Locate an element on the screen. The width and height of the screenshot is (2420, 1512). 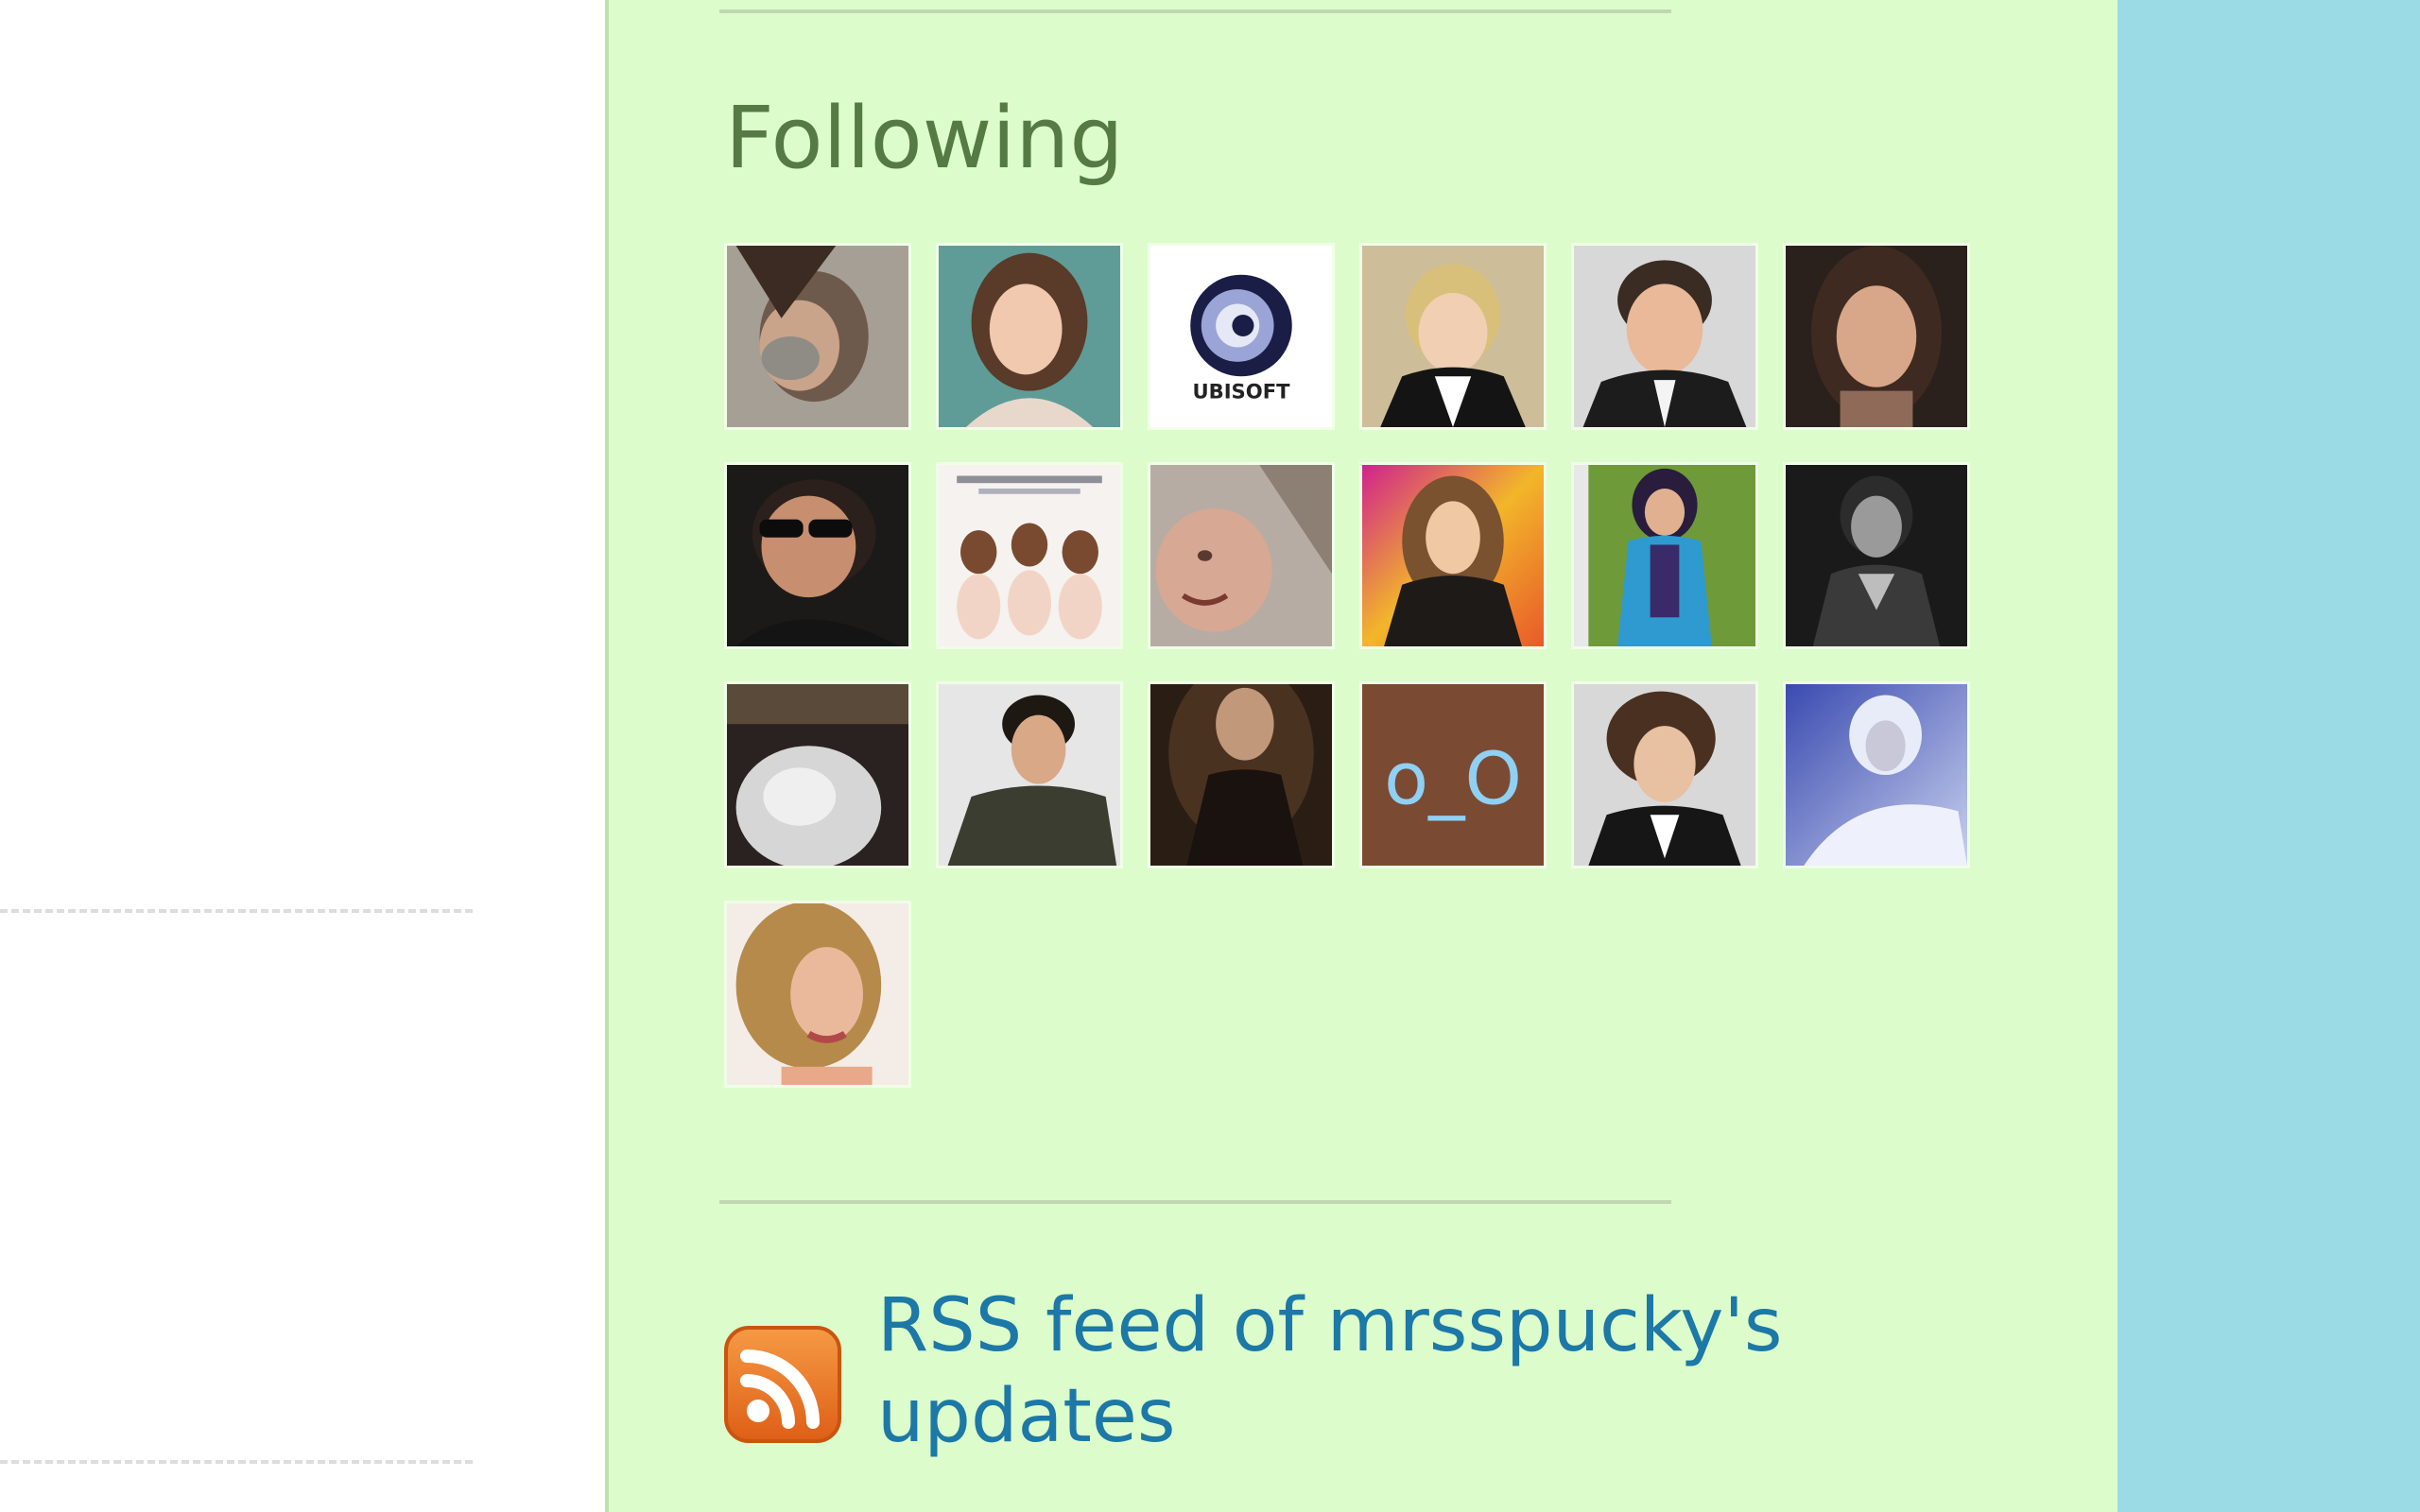
ubisoft-logo-text: UBISOFT is located at coordinates (1241, 391).